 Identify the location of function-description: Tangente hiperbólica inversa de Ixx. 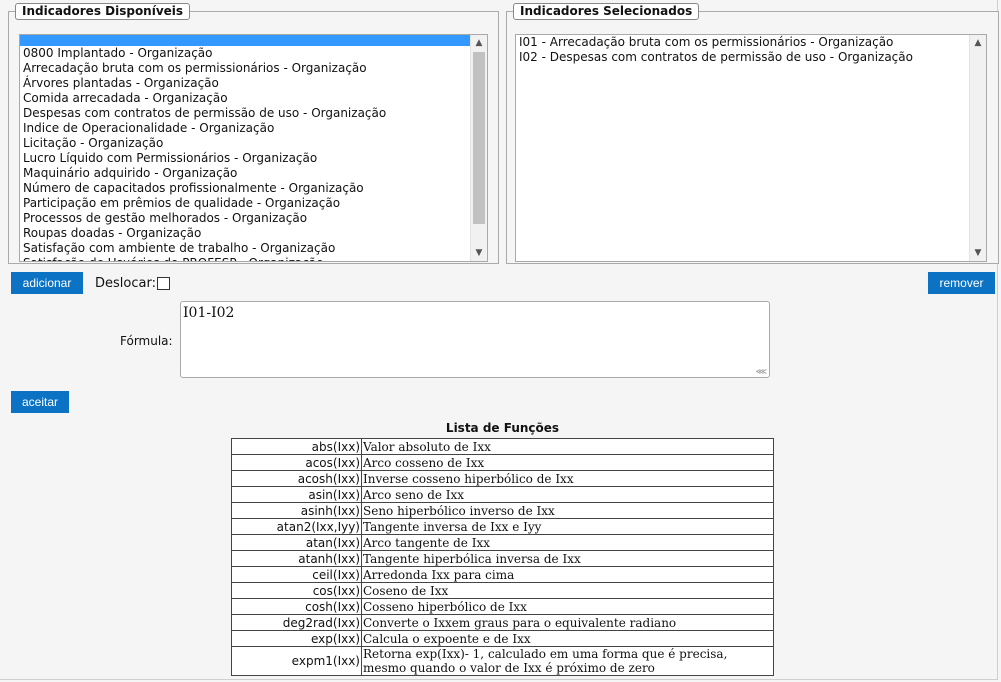
(567, 558).